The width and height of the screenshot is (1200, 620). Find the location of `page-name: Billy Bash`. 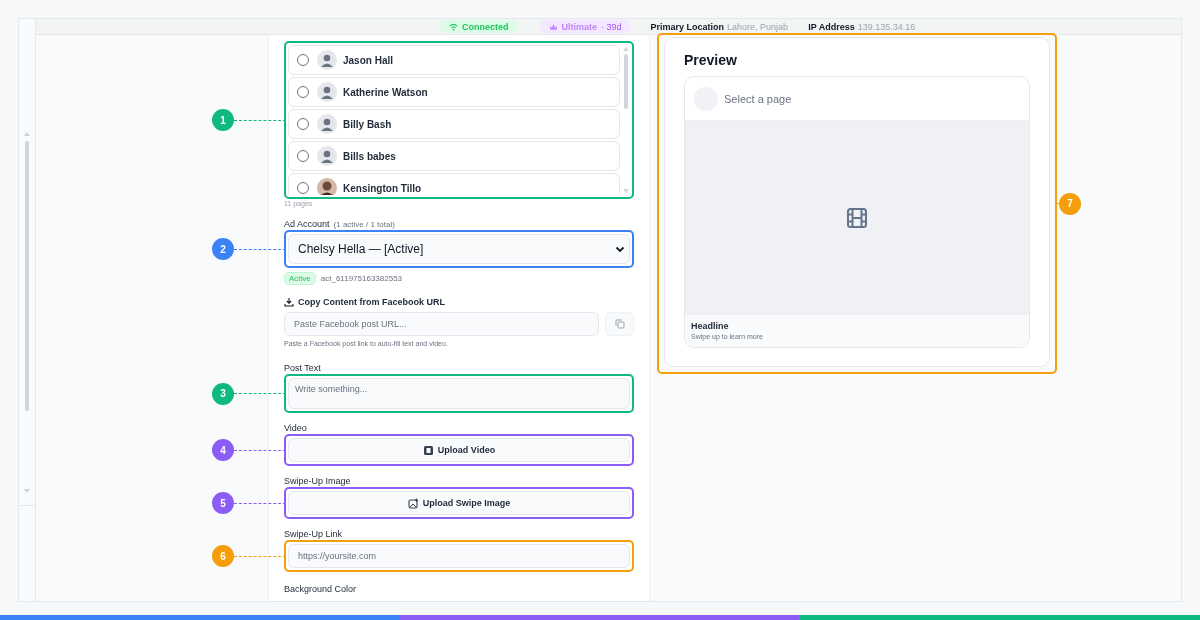

page-name: Billy Bash is located at coordinates (367, 124).